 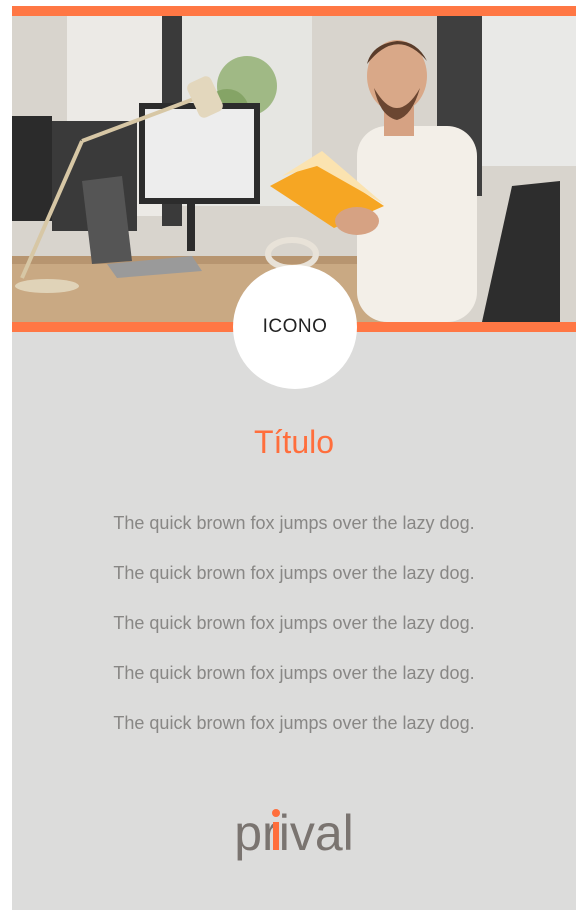 What do you see at coordinates (276, 836) in the screenshot?
I see `logo-accent-stem` at bounding box center [276, 836].